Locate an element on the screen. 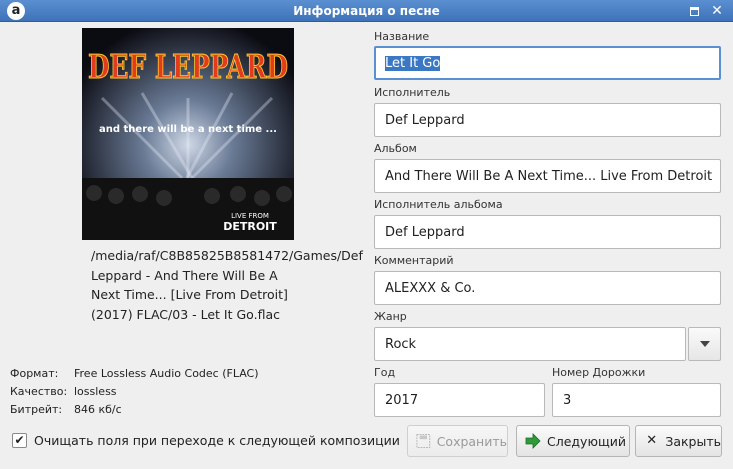  save-button: Сохранить is located at coordinates (457, 441).